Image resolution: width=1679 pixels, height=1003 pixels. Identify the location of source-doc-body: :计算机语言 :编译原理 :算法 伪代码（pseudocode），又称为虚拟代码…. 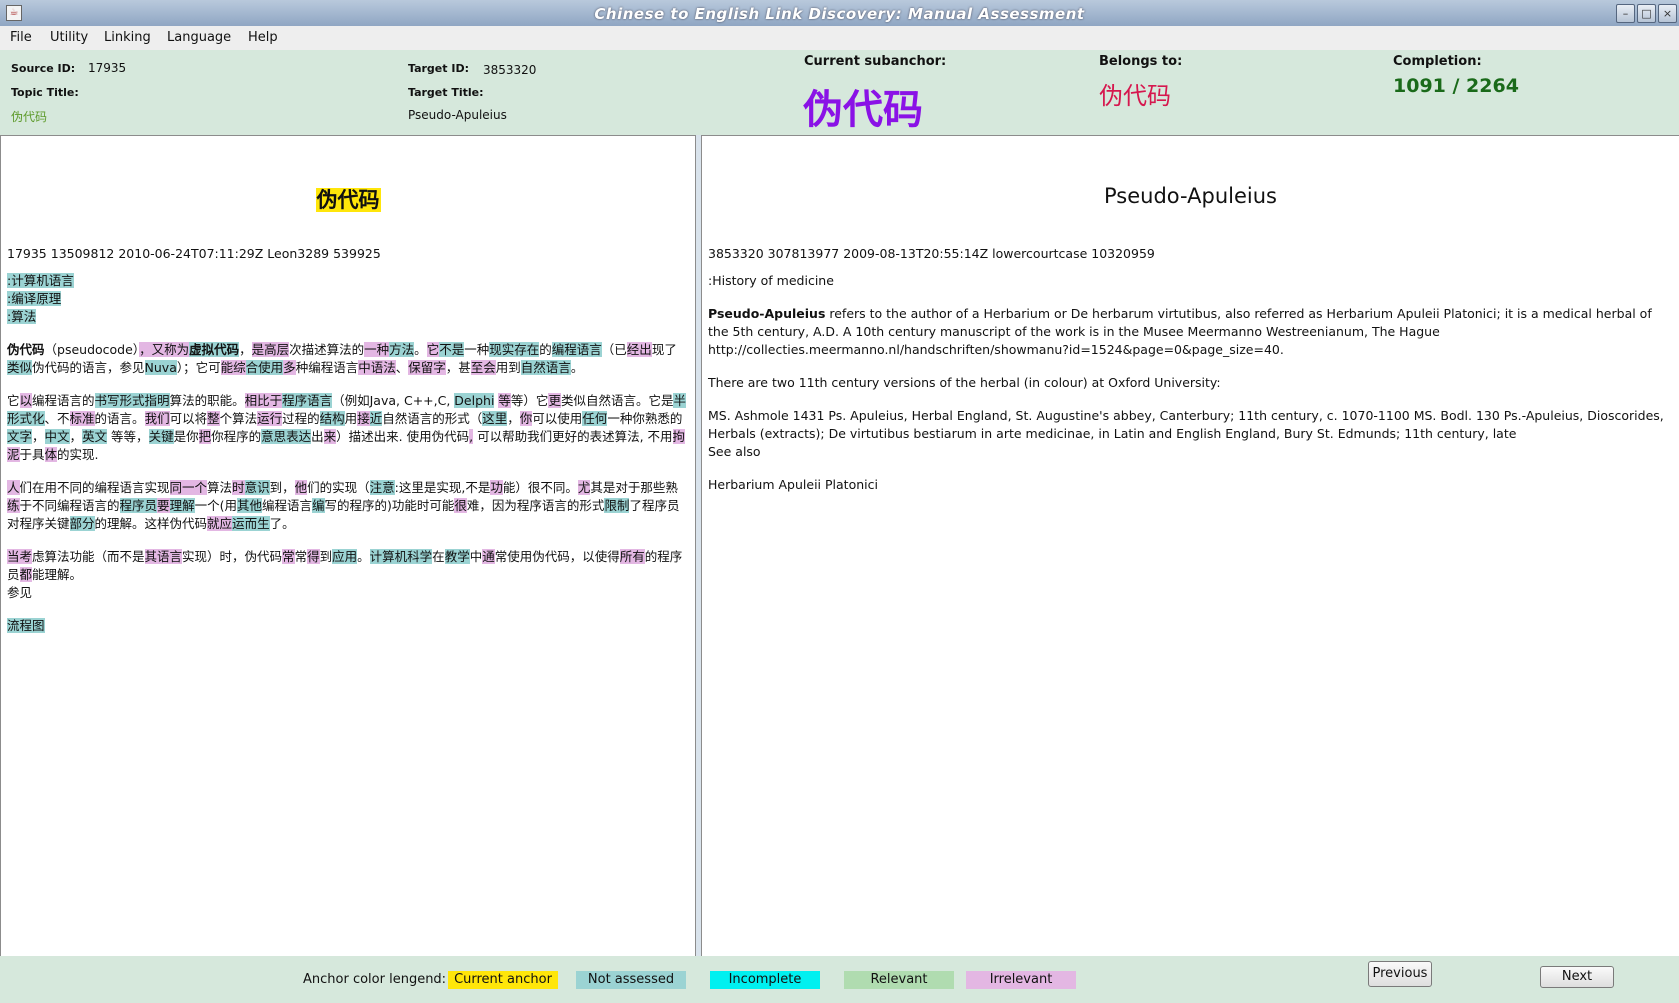
(348, 453).